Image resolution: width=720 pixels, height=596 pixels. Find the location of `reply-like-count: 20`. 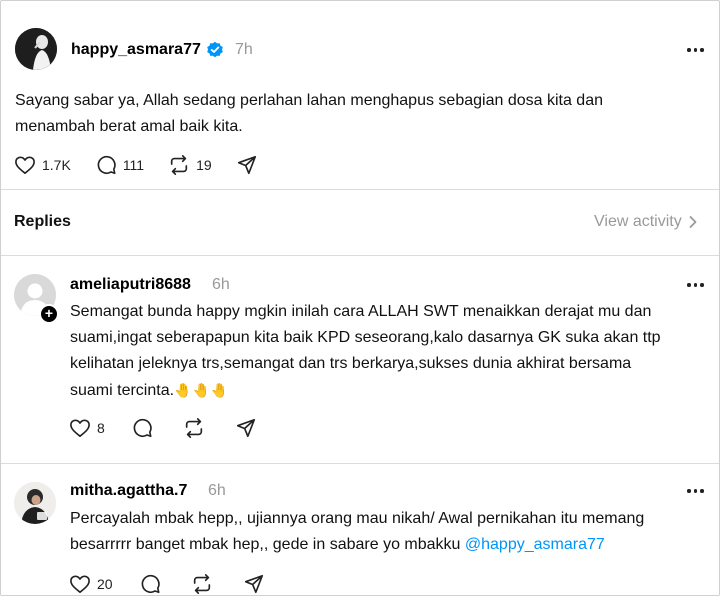

reply-like-count: 20 is located at coordinates (105, 584).